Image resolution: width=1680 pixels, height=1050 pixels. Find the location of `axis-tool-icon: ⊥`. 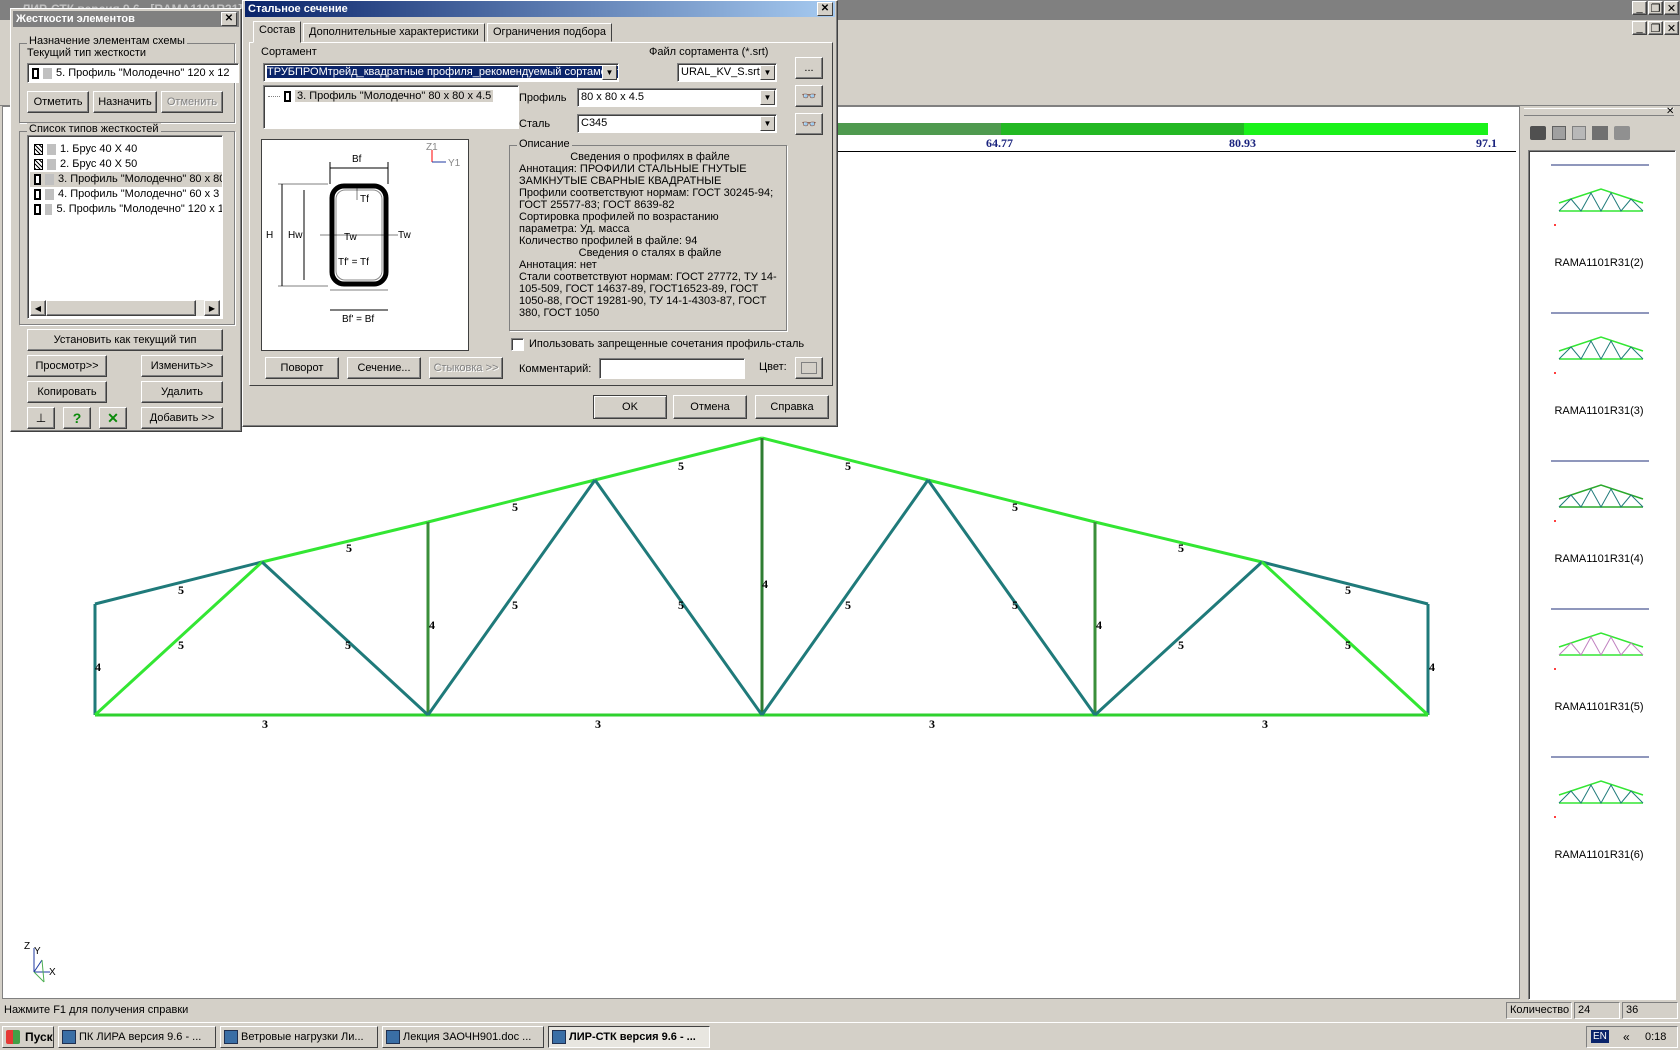

axis-tool-icon: ⊥ is located at coordinates (41, 418).